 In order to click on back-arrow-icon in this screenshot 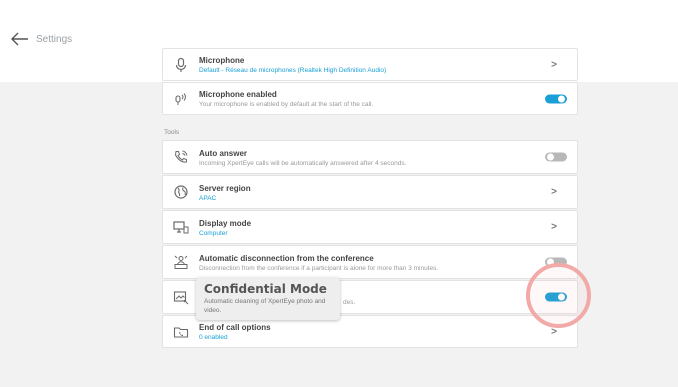, I will do `click(20, 39)`.